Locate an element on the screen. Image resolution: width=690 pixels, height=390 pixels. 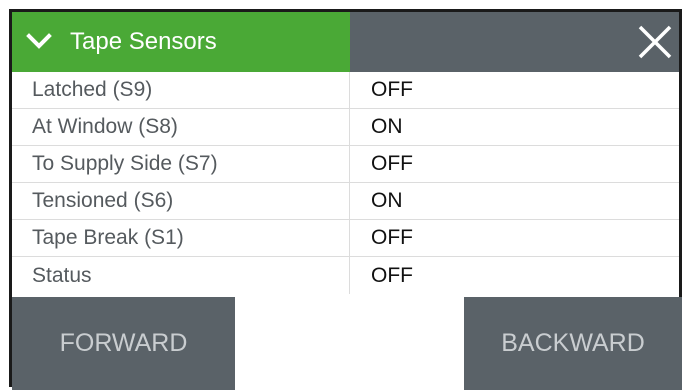
table-row: At Window (S8) ON is located at coordinates (345, 127).